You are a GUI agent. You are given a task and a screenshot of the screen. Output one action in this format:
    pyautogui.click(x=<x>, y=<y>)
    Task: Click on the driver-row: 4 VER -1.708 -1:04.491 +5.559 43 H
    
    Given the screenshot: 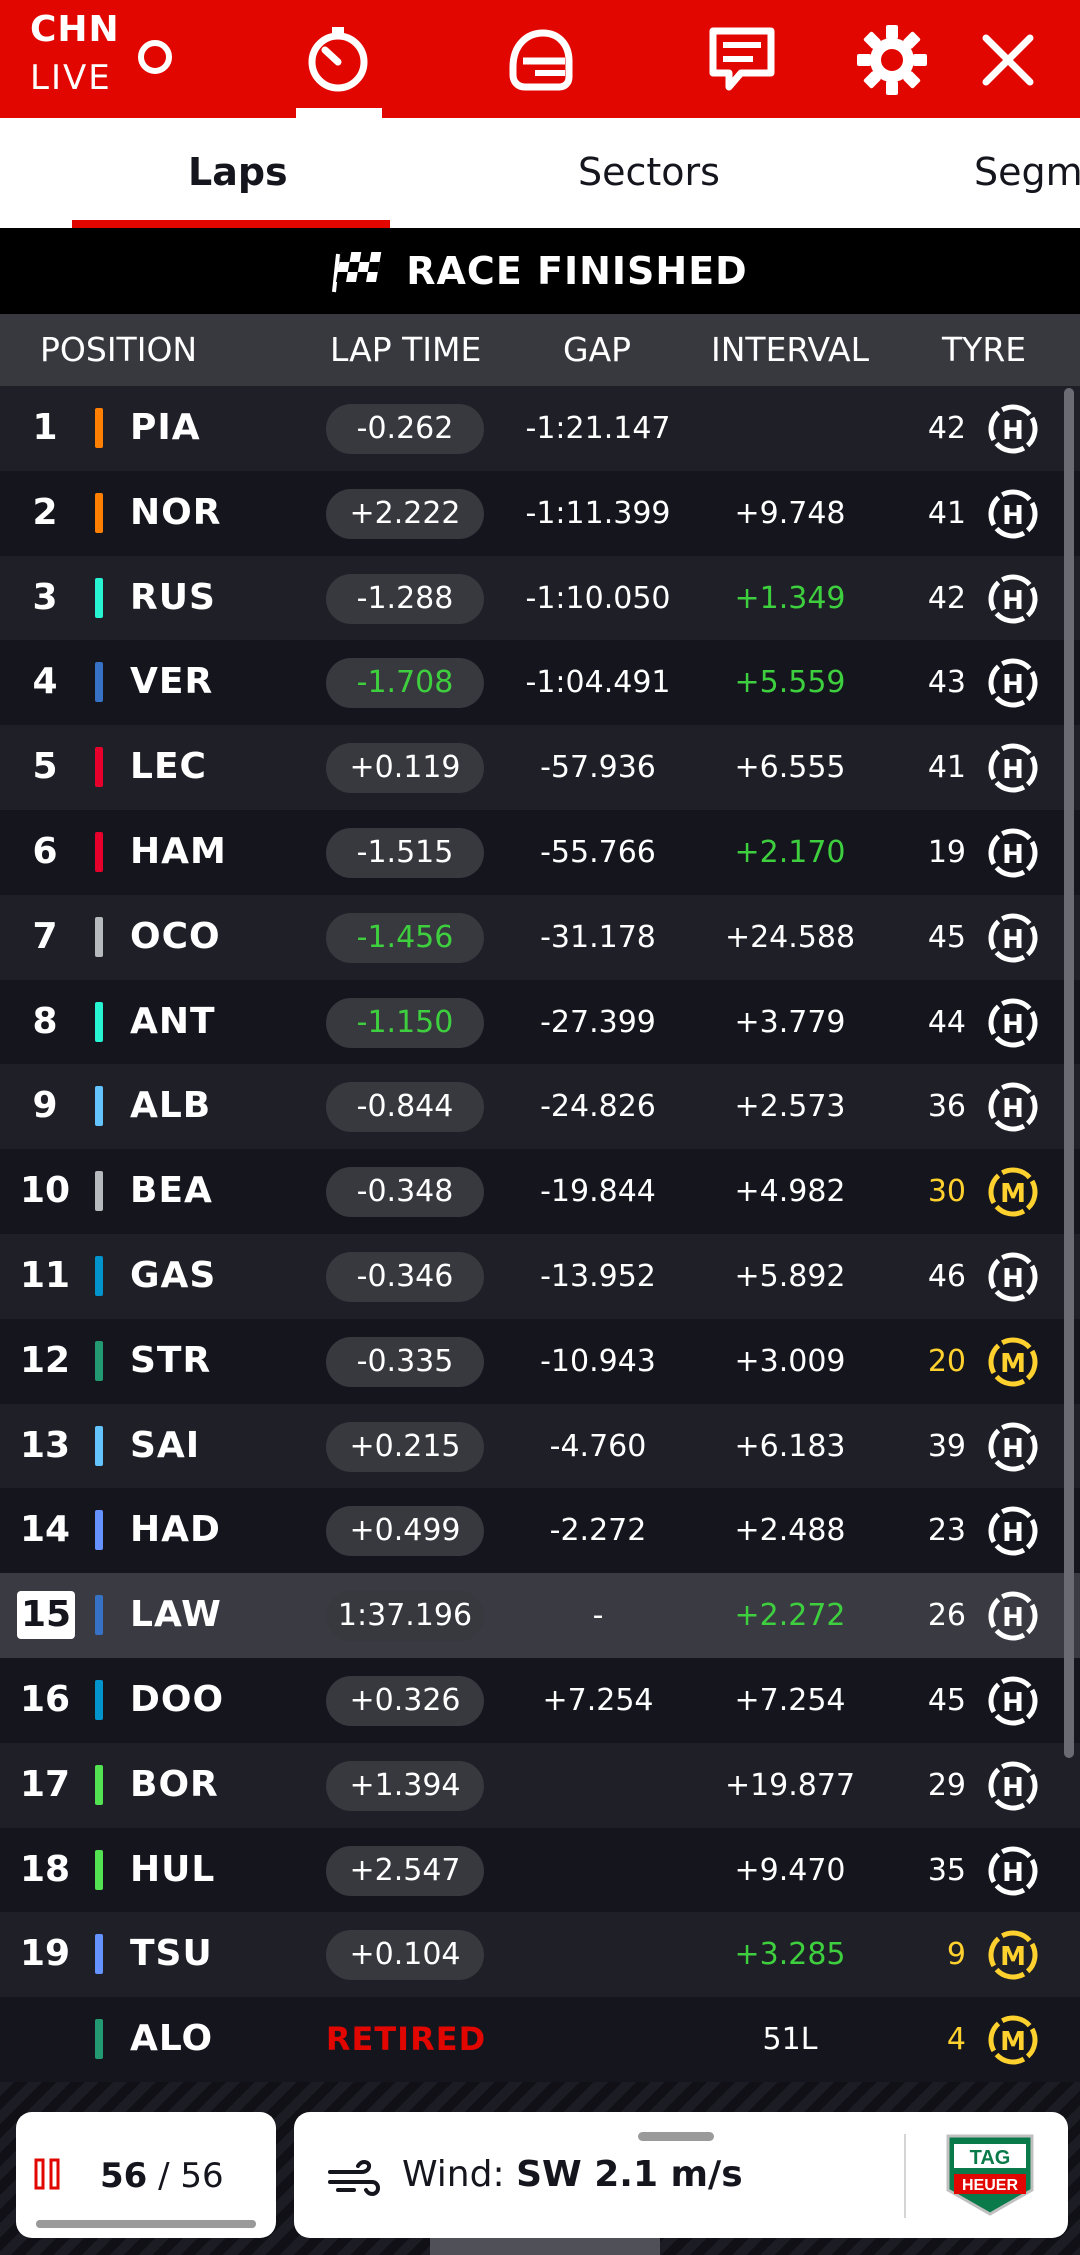 What is the action you would take?
    pyautogui.click(x=540, y=683)
    